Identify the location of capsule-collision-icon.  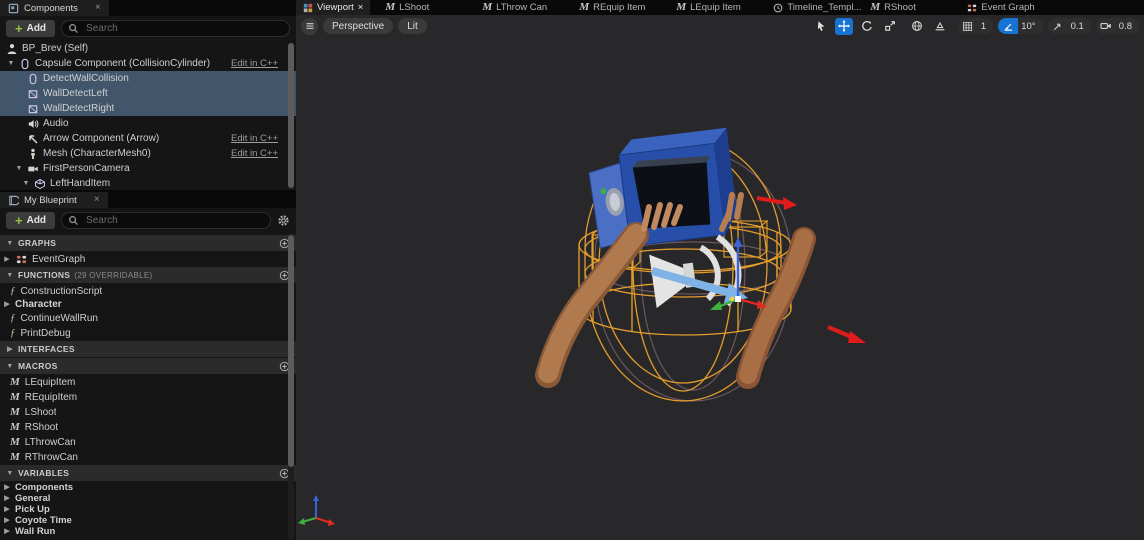
(33, 79).